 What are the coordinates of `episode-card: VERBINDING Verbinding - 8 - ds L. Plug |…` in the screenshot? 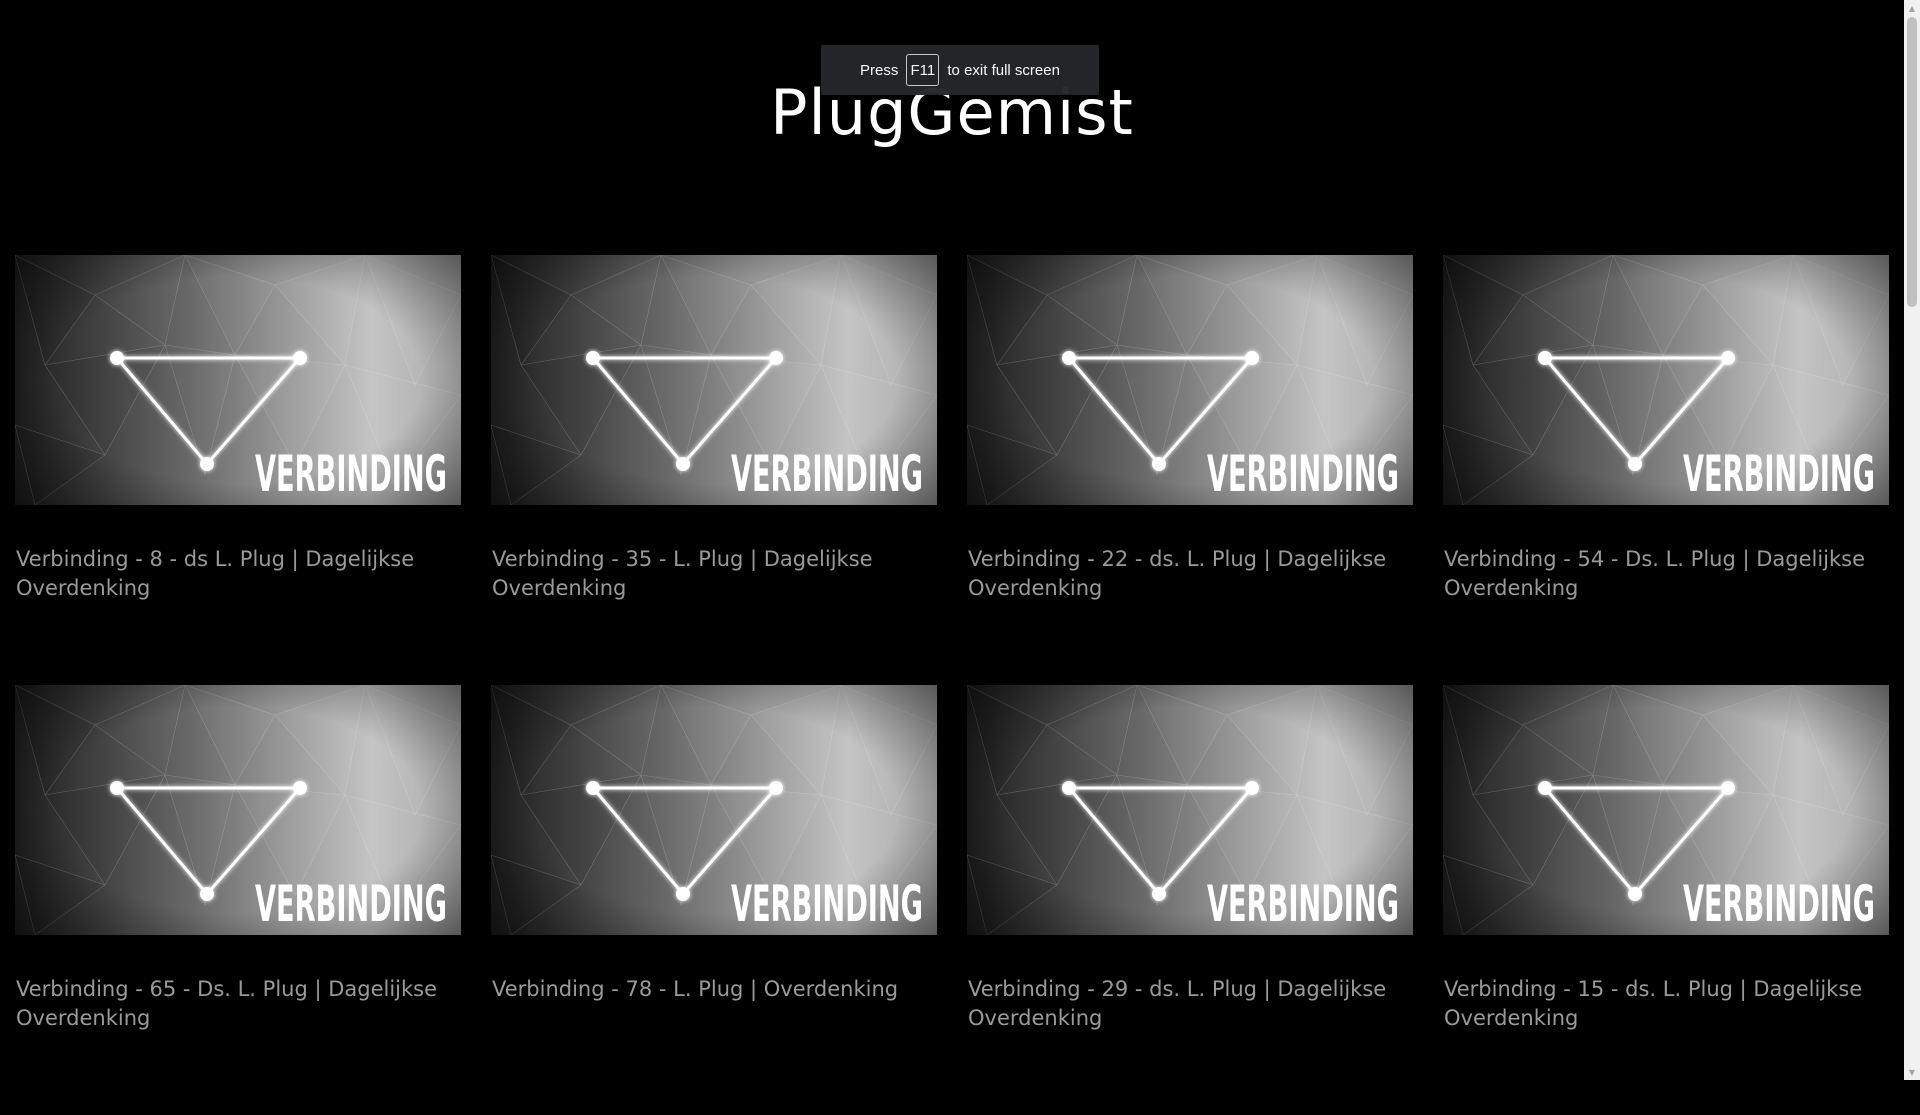 It's located at (238, 470).